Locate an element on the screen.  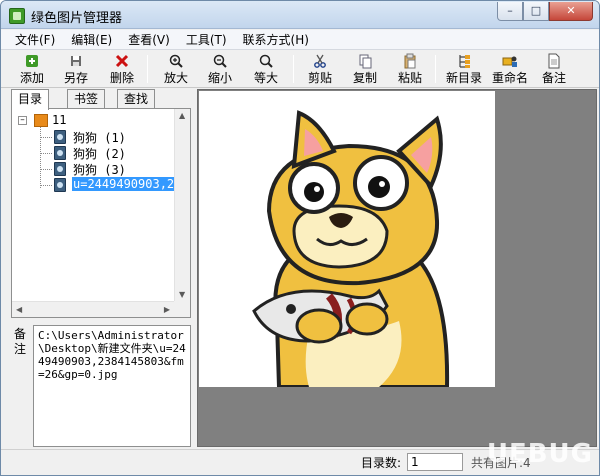
notes-button: 备注 is located at coordinates (554, 69).